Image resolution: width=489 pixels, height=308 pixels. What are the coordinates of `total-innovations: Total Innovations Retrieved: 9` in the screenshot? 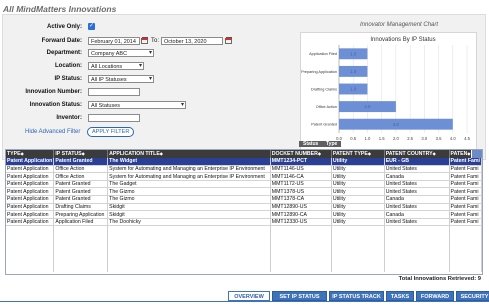 It's located at (439, 279).